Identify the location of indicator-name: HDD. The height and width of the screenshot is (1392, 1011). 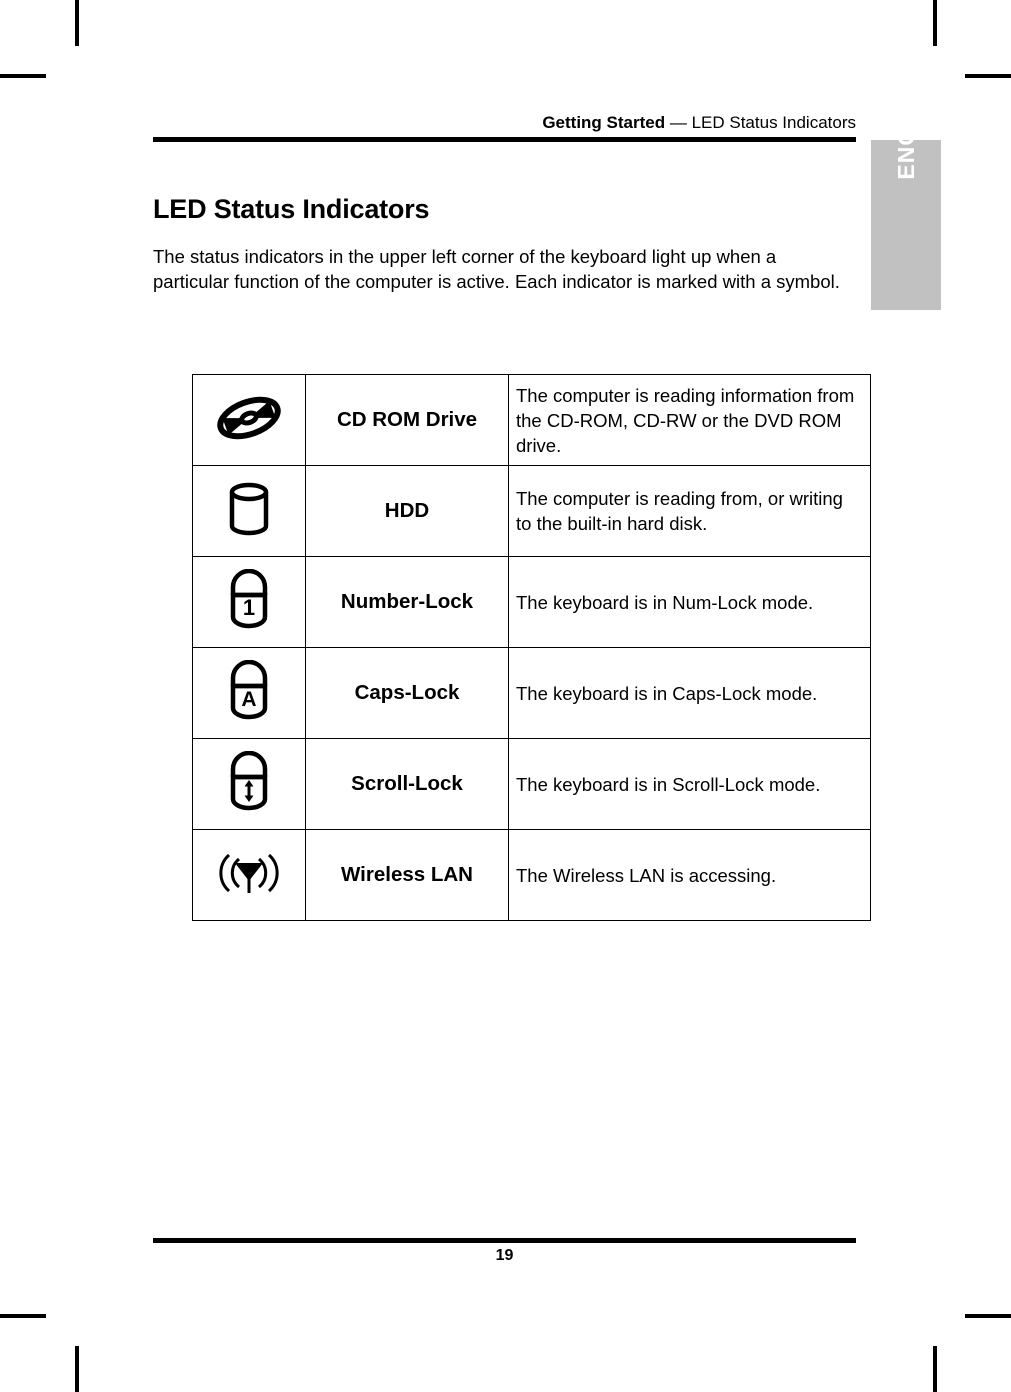
(407, 511).